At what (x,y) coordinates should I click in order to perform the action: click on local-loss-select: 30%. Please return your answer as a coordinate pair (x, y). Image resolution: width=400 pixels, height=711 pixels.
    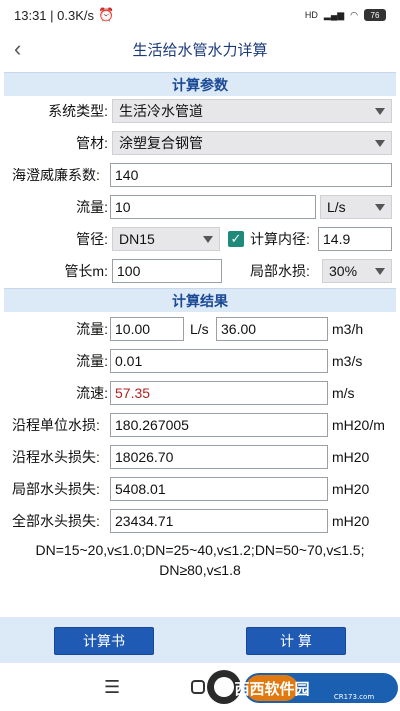
    Looking at the image, I should click on (357, 271).